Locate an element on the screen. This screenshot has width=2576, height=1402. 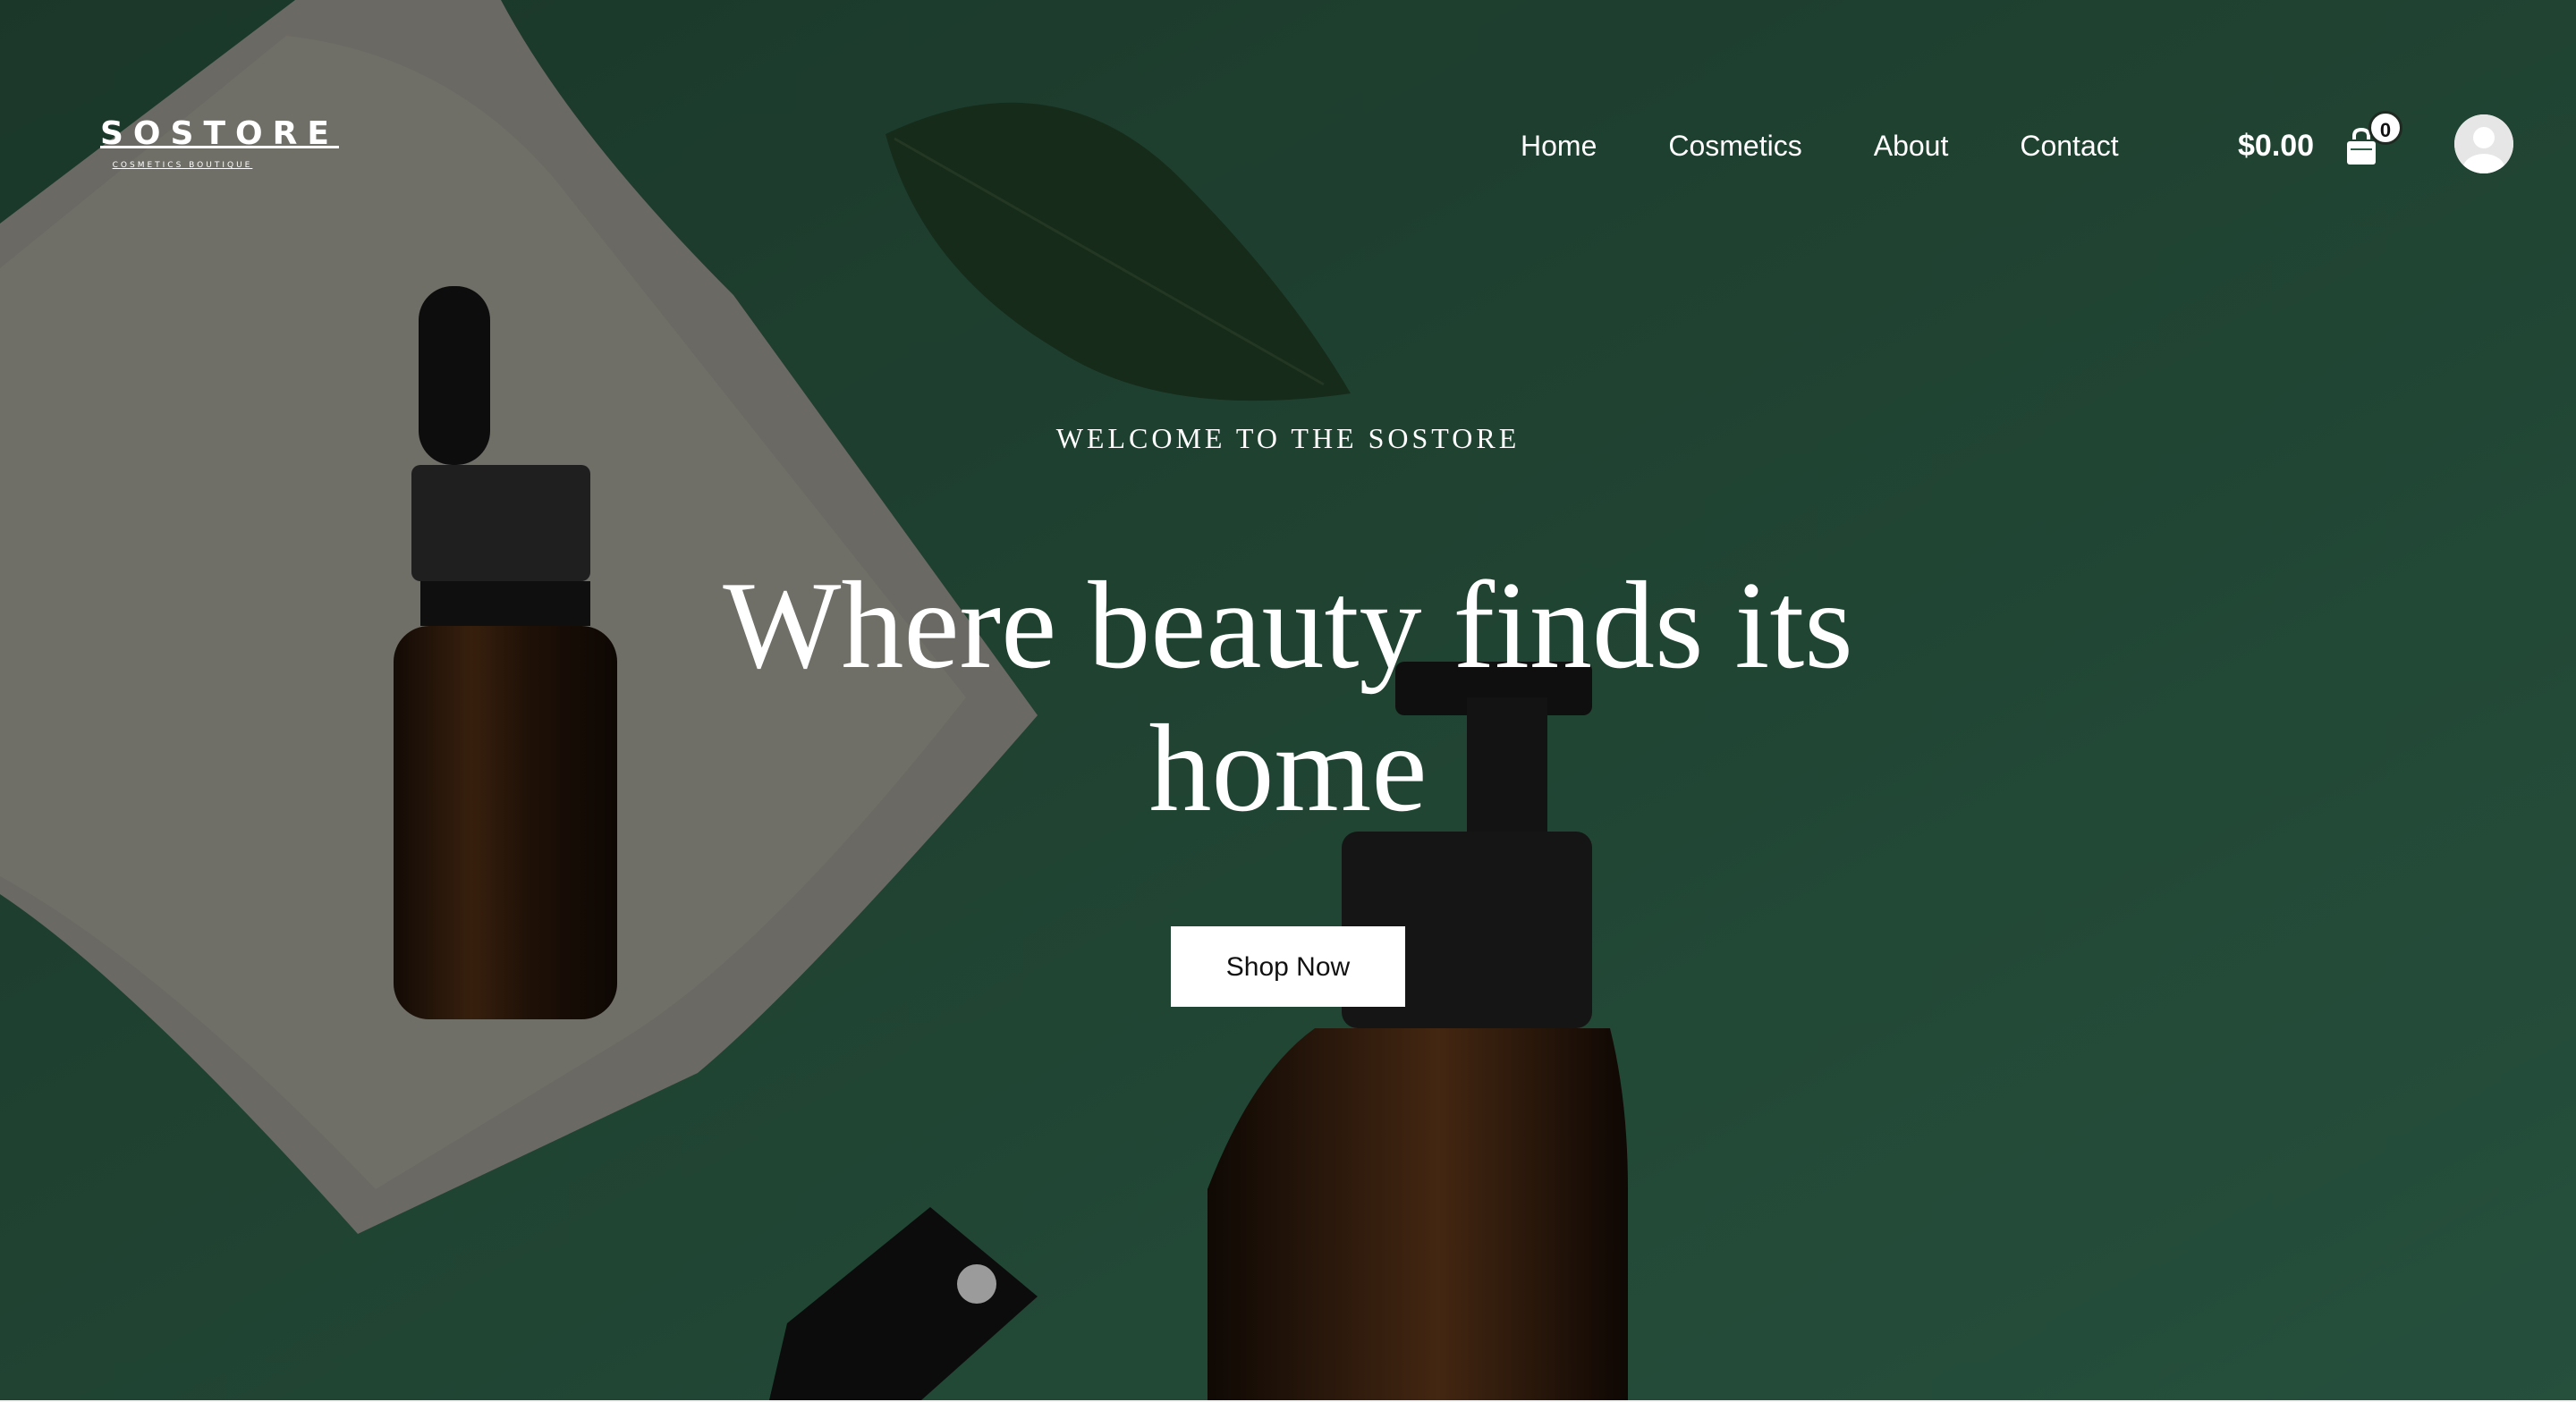
hero-headline: Where beauty finds its home is located at coordinates (1288, 697).